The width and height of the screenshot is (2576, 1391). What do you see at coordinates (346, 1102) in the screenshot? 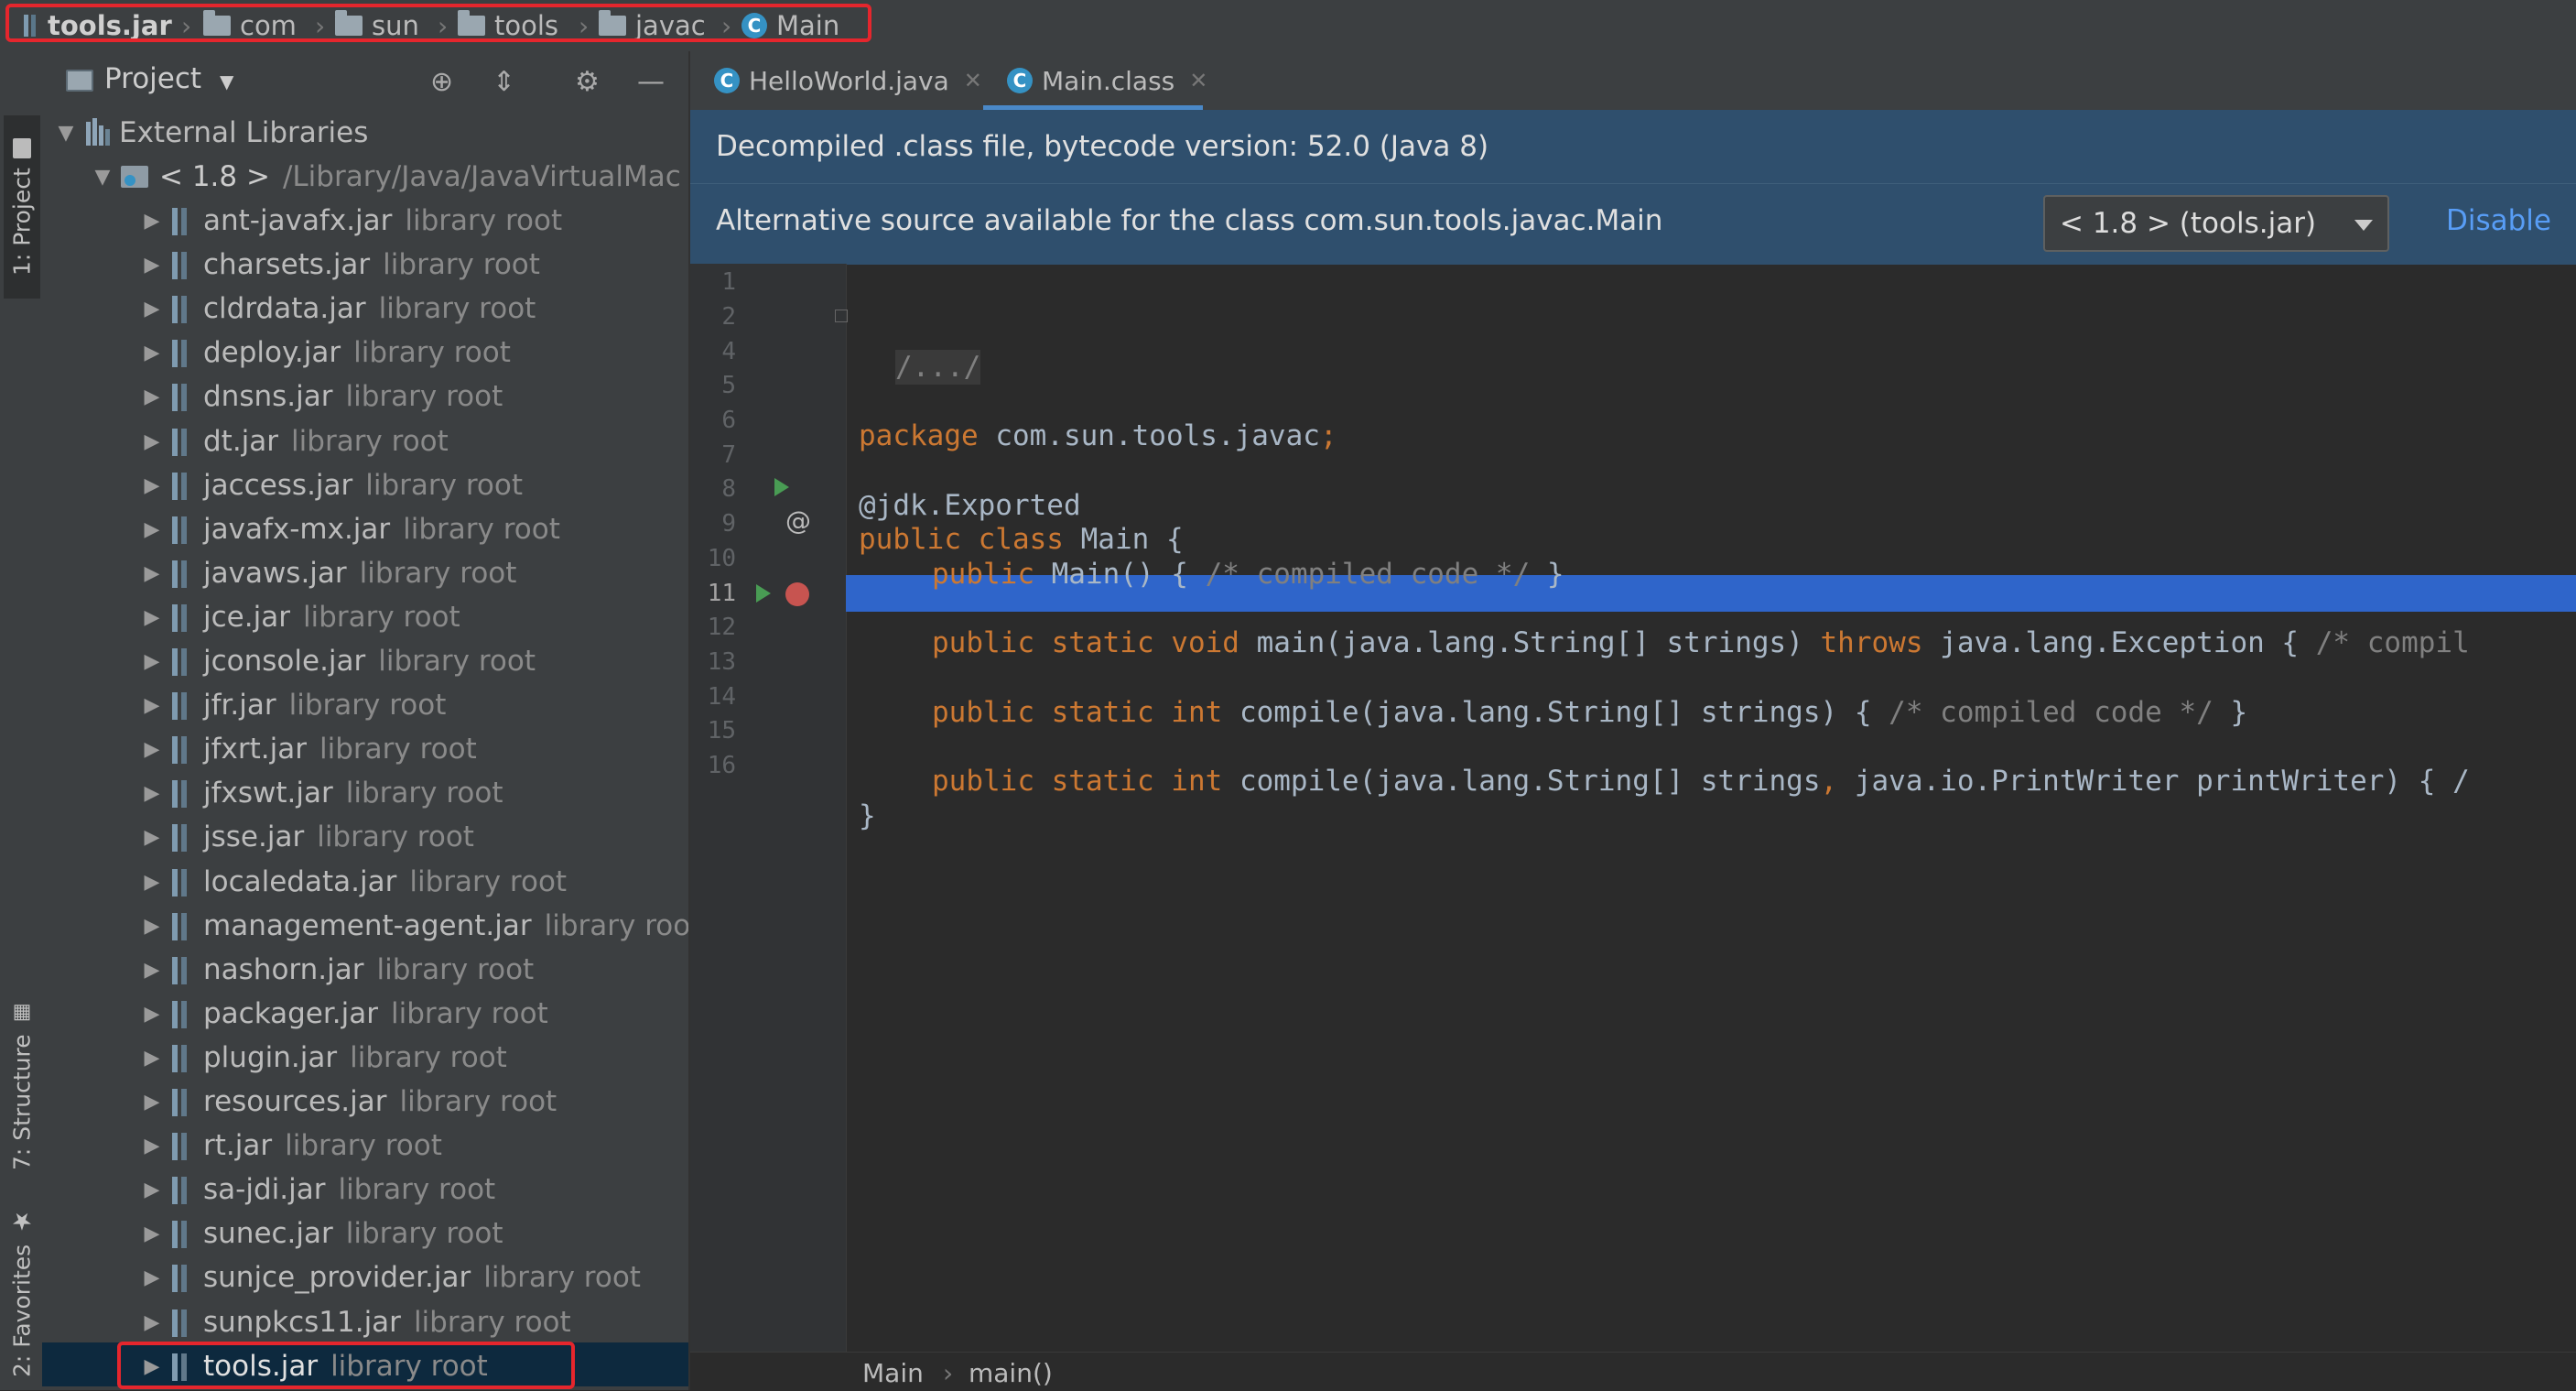
I see `tree-node-jar: ▶ resources.jar library root` at bounding box center [346, 1102].